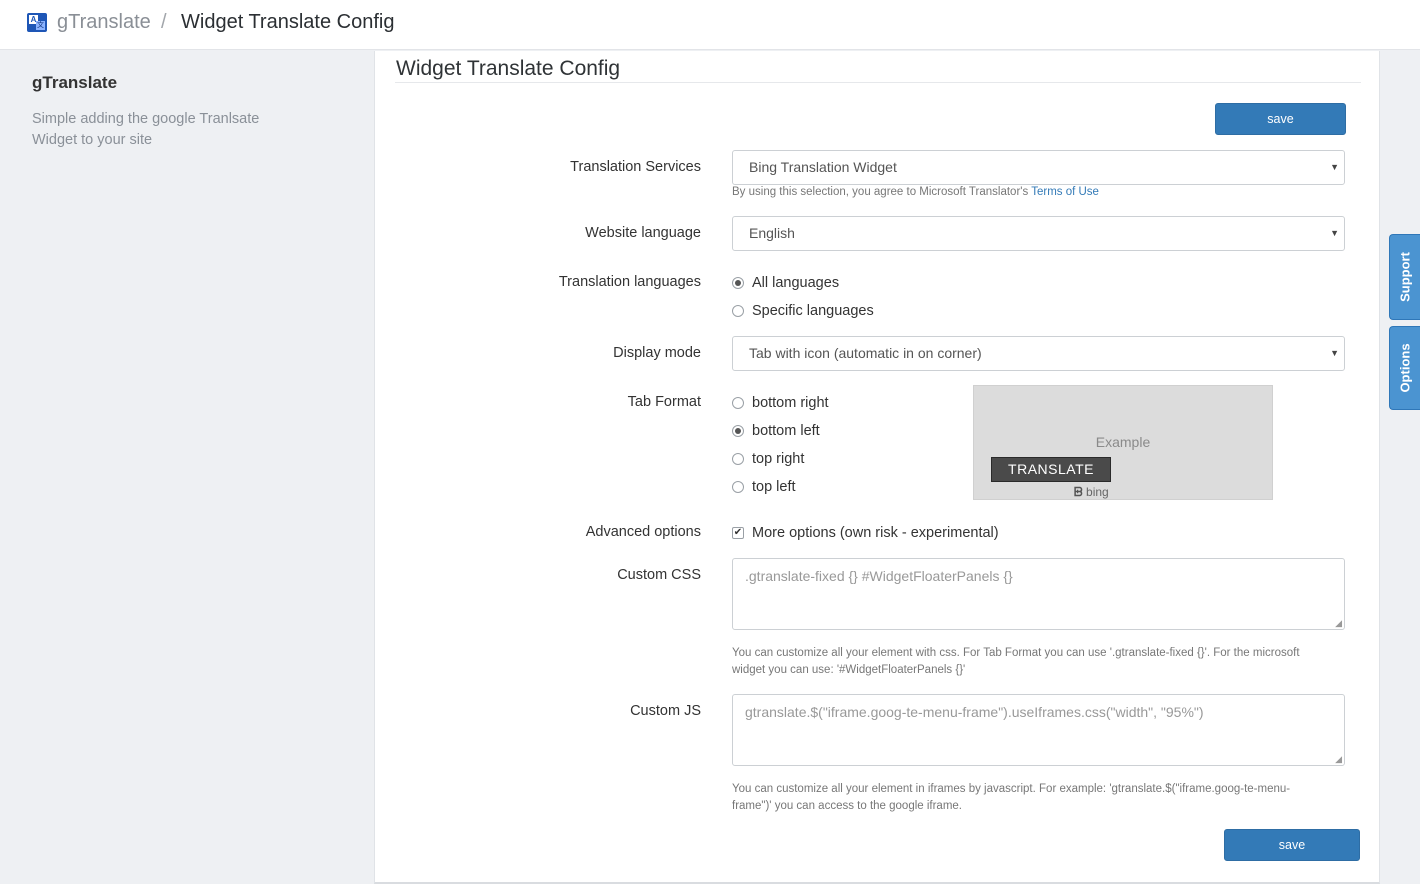  What do you see at coordinates (1038, 233) in the screenshot?
I see `website-language-select: English ▼` at bounding box center [1038, 233].